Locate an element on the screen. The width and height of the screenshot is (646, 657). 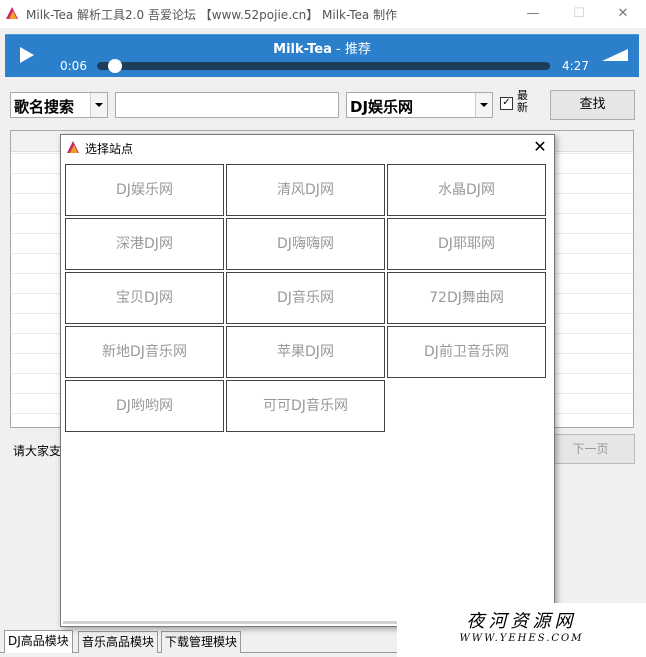
site-button: DJ耶耶网 is located at coordinates (466, 244).